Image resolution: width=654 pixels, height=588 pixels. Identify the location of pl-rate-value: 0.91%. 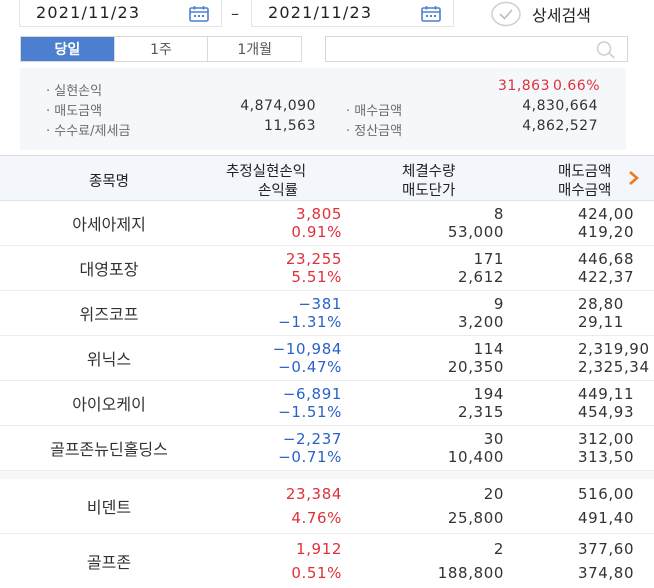
(316, 232).